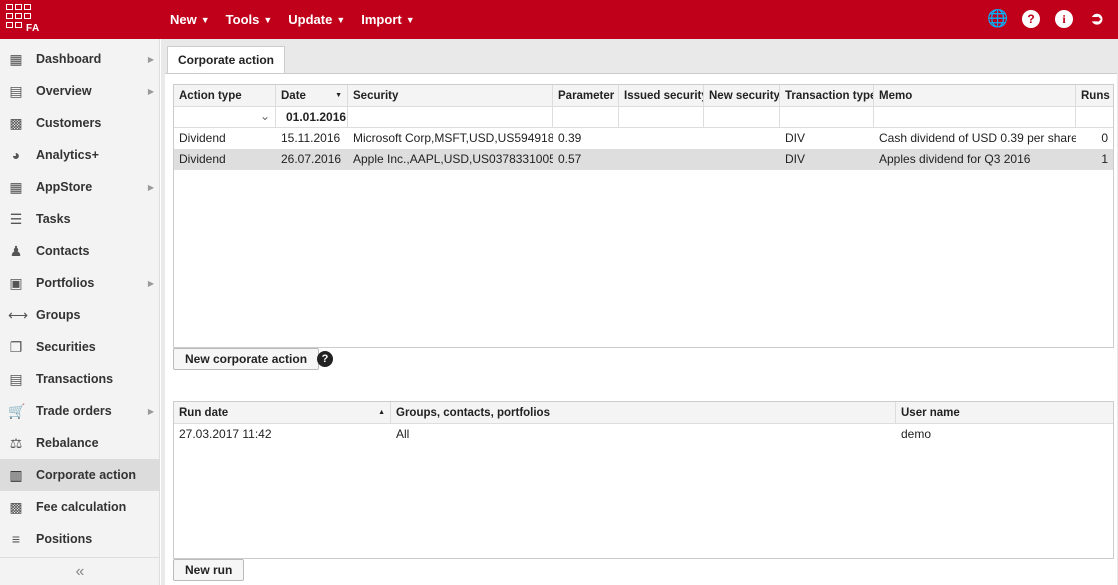 The image size is (1118, 585). Describe the element at coordinates (69, 59) in the screenshot. I see `sidebar-item-label: Dashboard` at that location.